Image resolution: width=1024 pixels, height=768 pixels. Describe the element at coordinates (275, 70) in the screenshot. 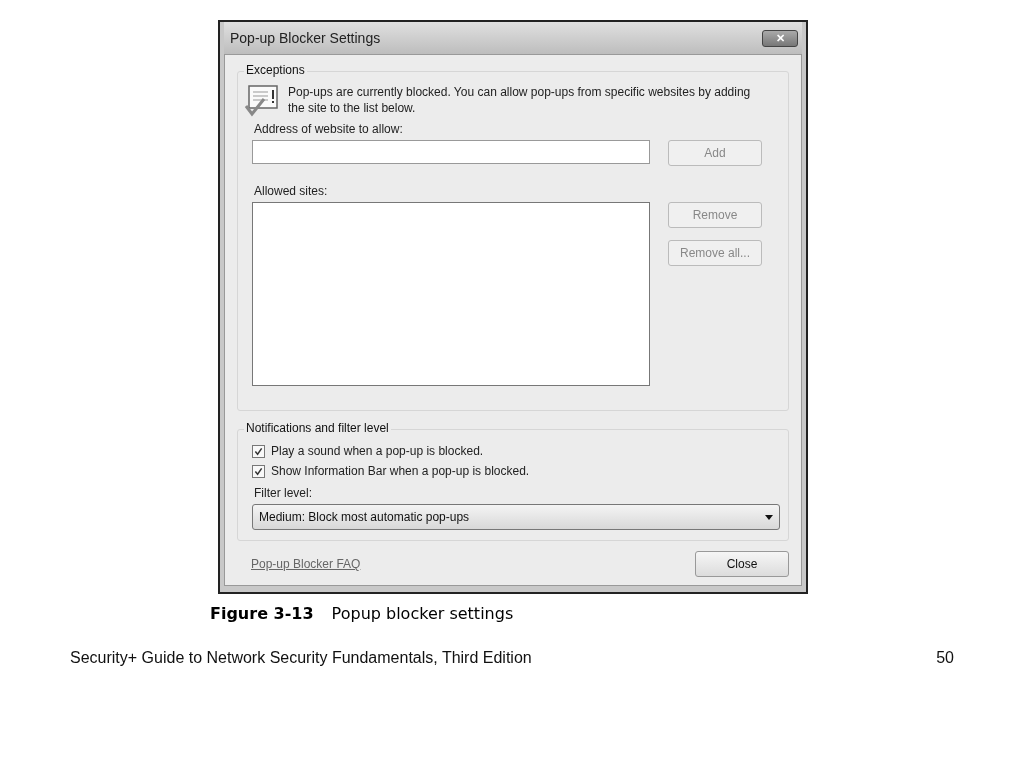

I see `group-title: Exceptions` at that location.